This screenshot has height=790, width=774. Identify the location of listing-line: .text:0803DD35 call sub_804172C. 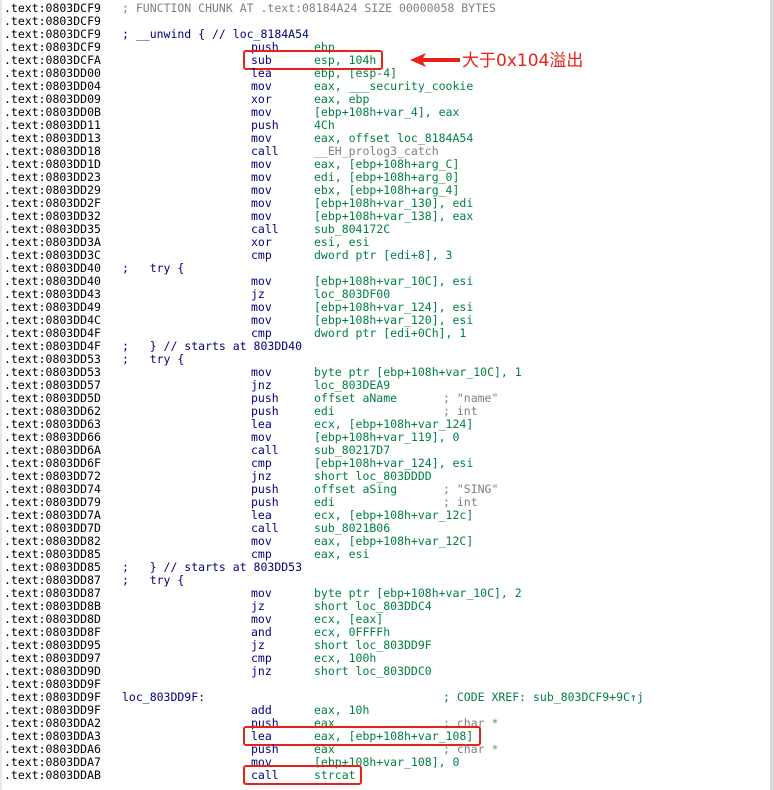
(387, 229).